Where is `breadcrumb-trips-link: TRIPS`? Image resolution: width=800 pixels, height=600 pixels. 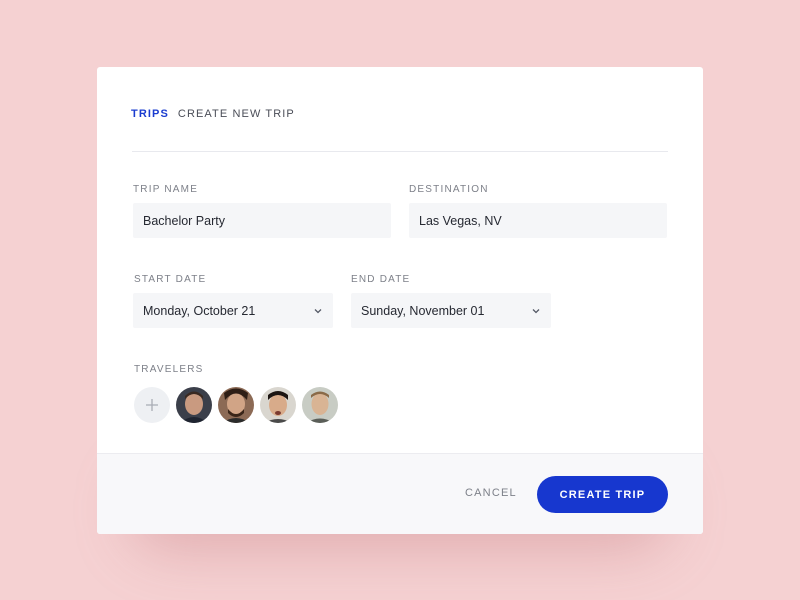
breadcrumb-trips-link: TRIPS is located at coordinates (150, 114).